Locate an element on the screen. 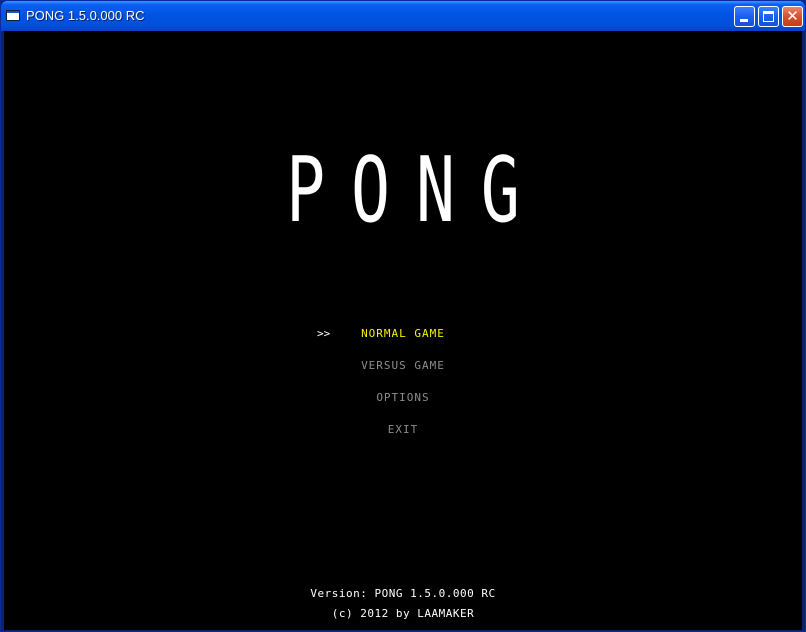  version-text: Version: PONG 1.5.0.000 RC is located at coordinates (403, 593).